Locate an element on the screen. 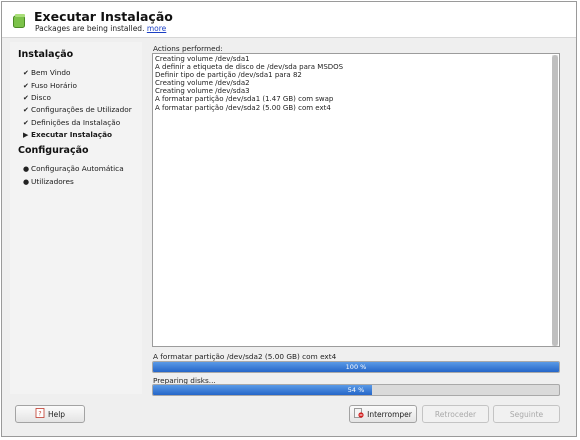  log-line: Creating volume /dev/sda3 is located at coordinates (202, 91).